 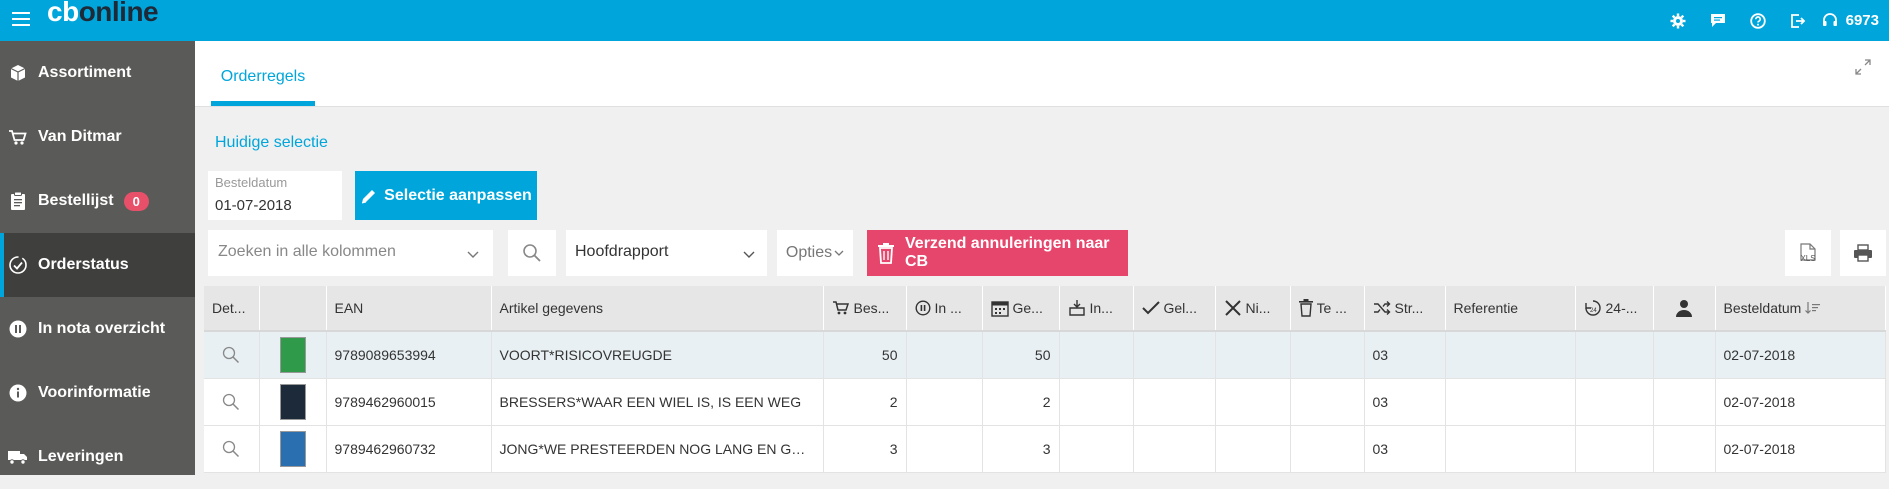 I want to click on search-icon, so click(x=532, y=253).